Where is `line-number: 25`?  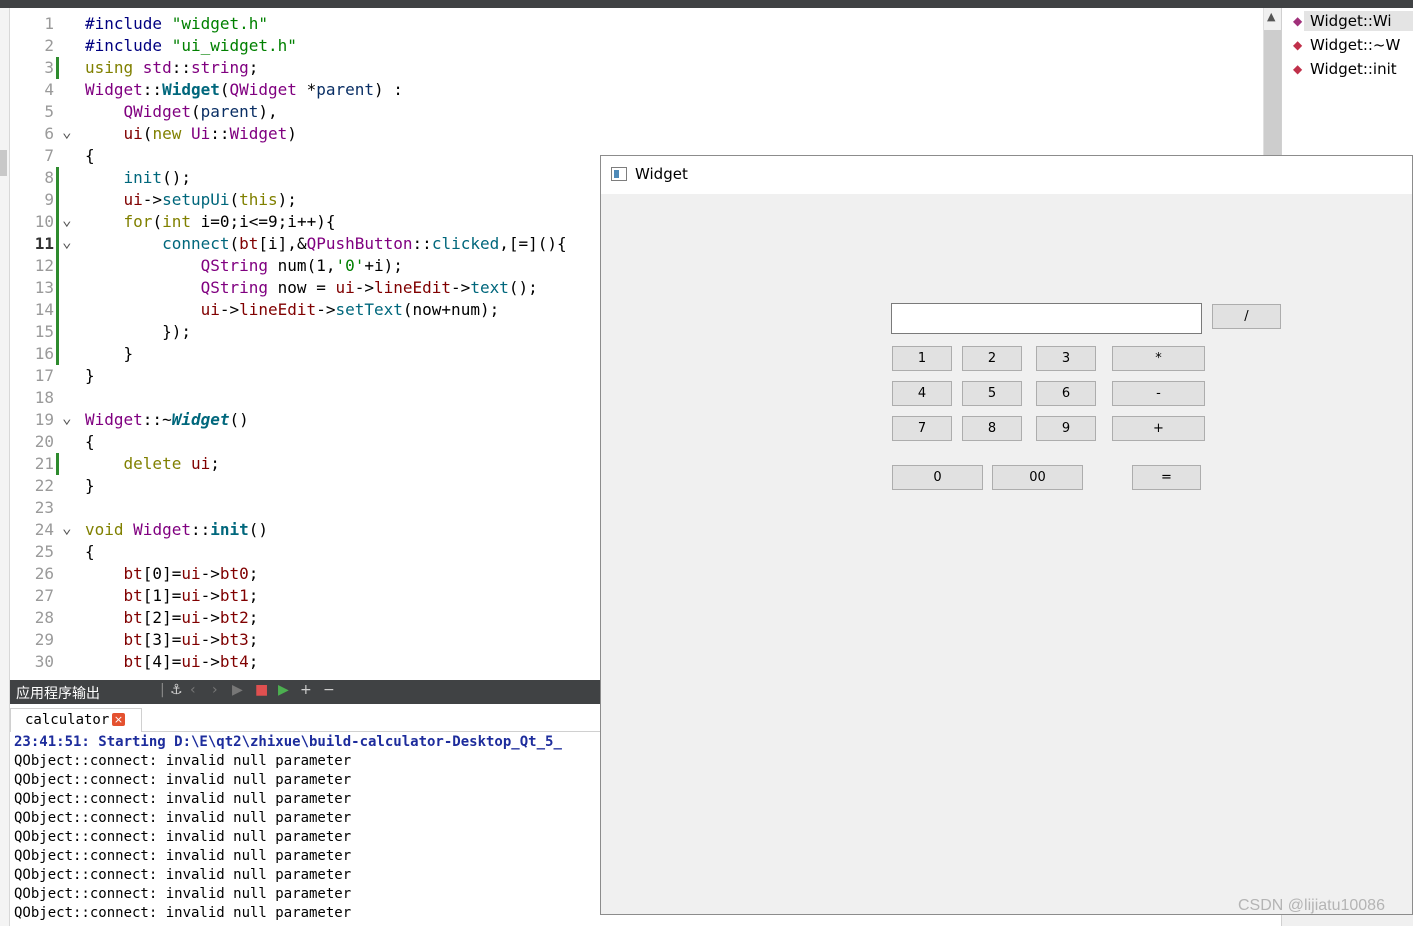
line-number: 25 is located at coordinates (44, 551).